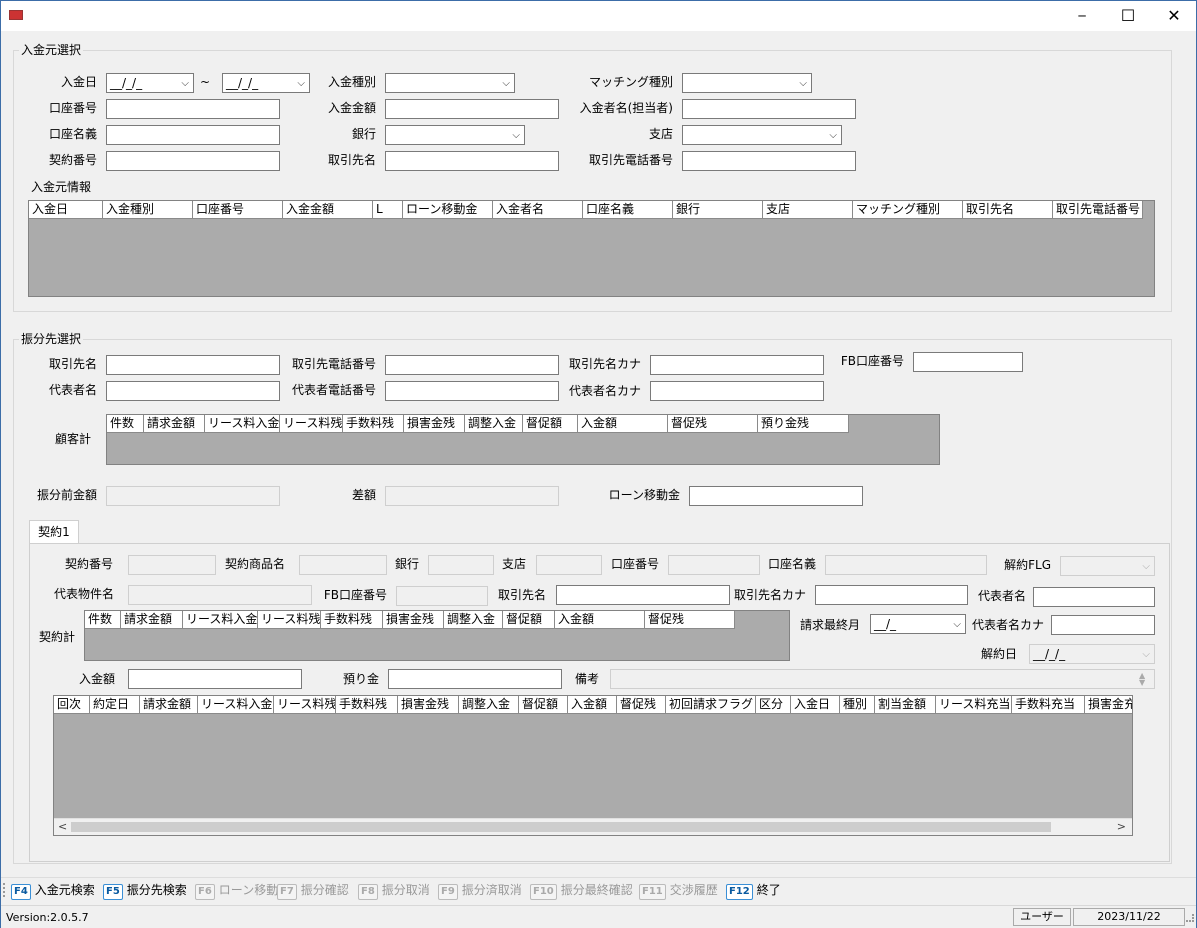 The width and height of the screenshot is (1197, 928). I want to click on f8-cancel-button: F8 振分取消, so click(394, 890).